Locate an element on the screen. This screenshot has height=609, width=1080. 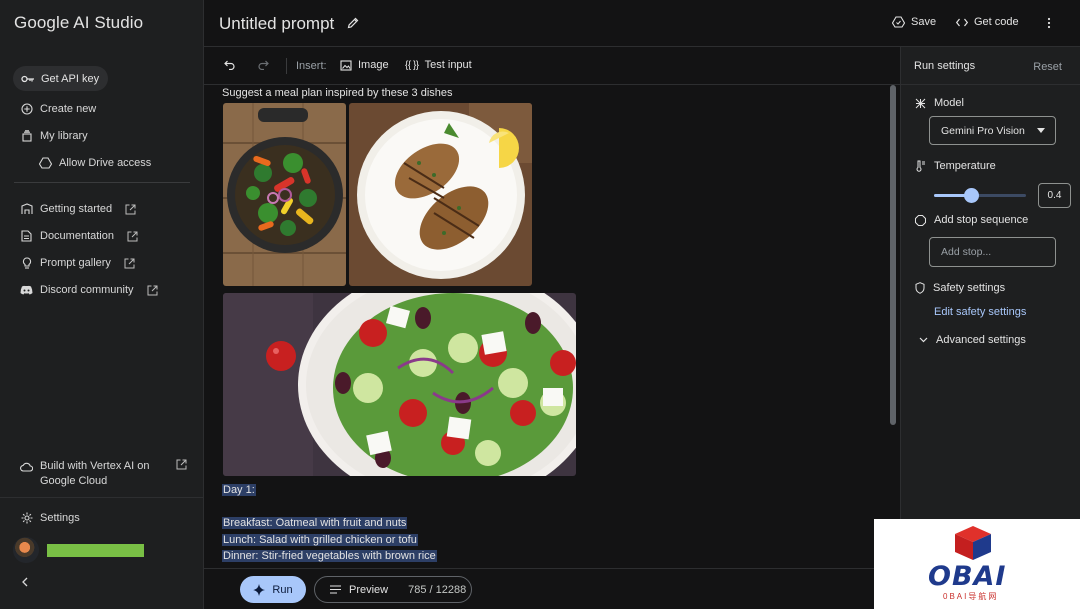
greek-salad-image is located at coordinates (399, 384).